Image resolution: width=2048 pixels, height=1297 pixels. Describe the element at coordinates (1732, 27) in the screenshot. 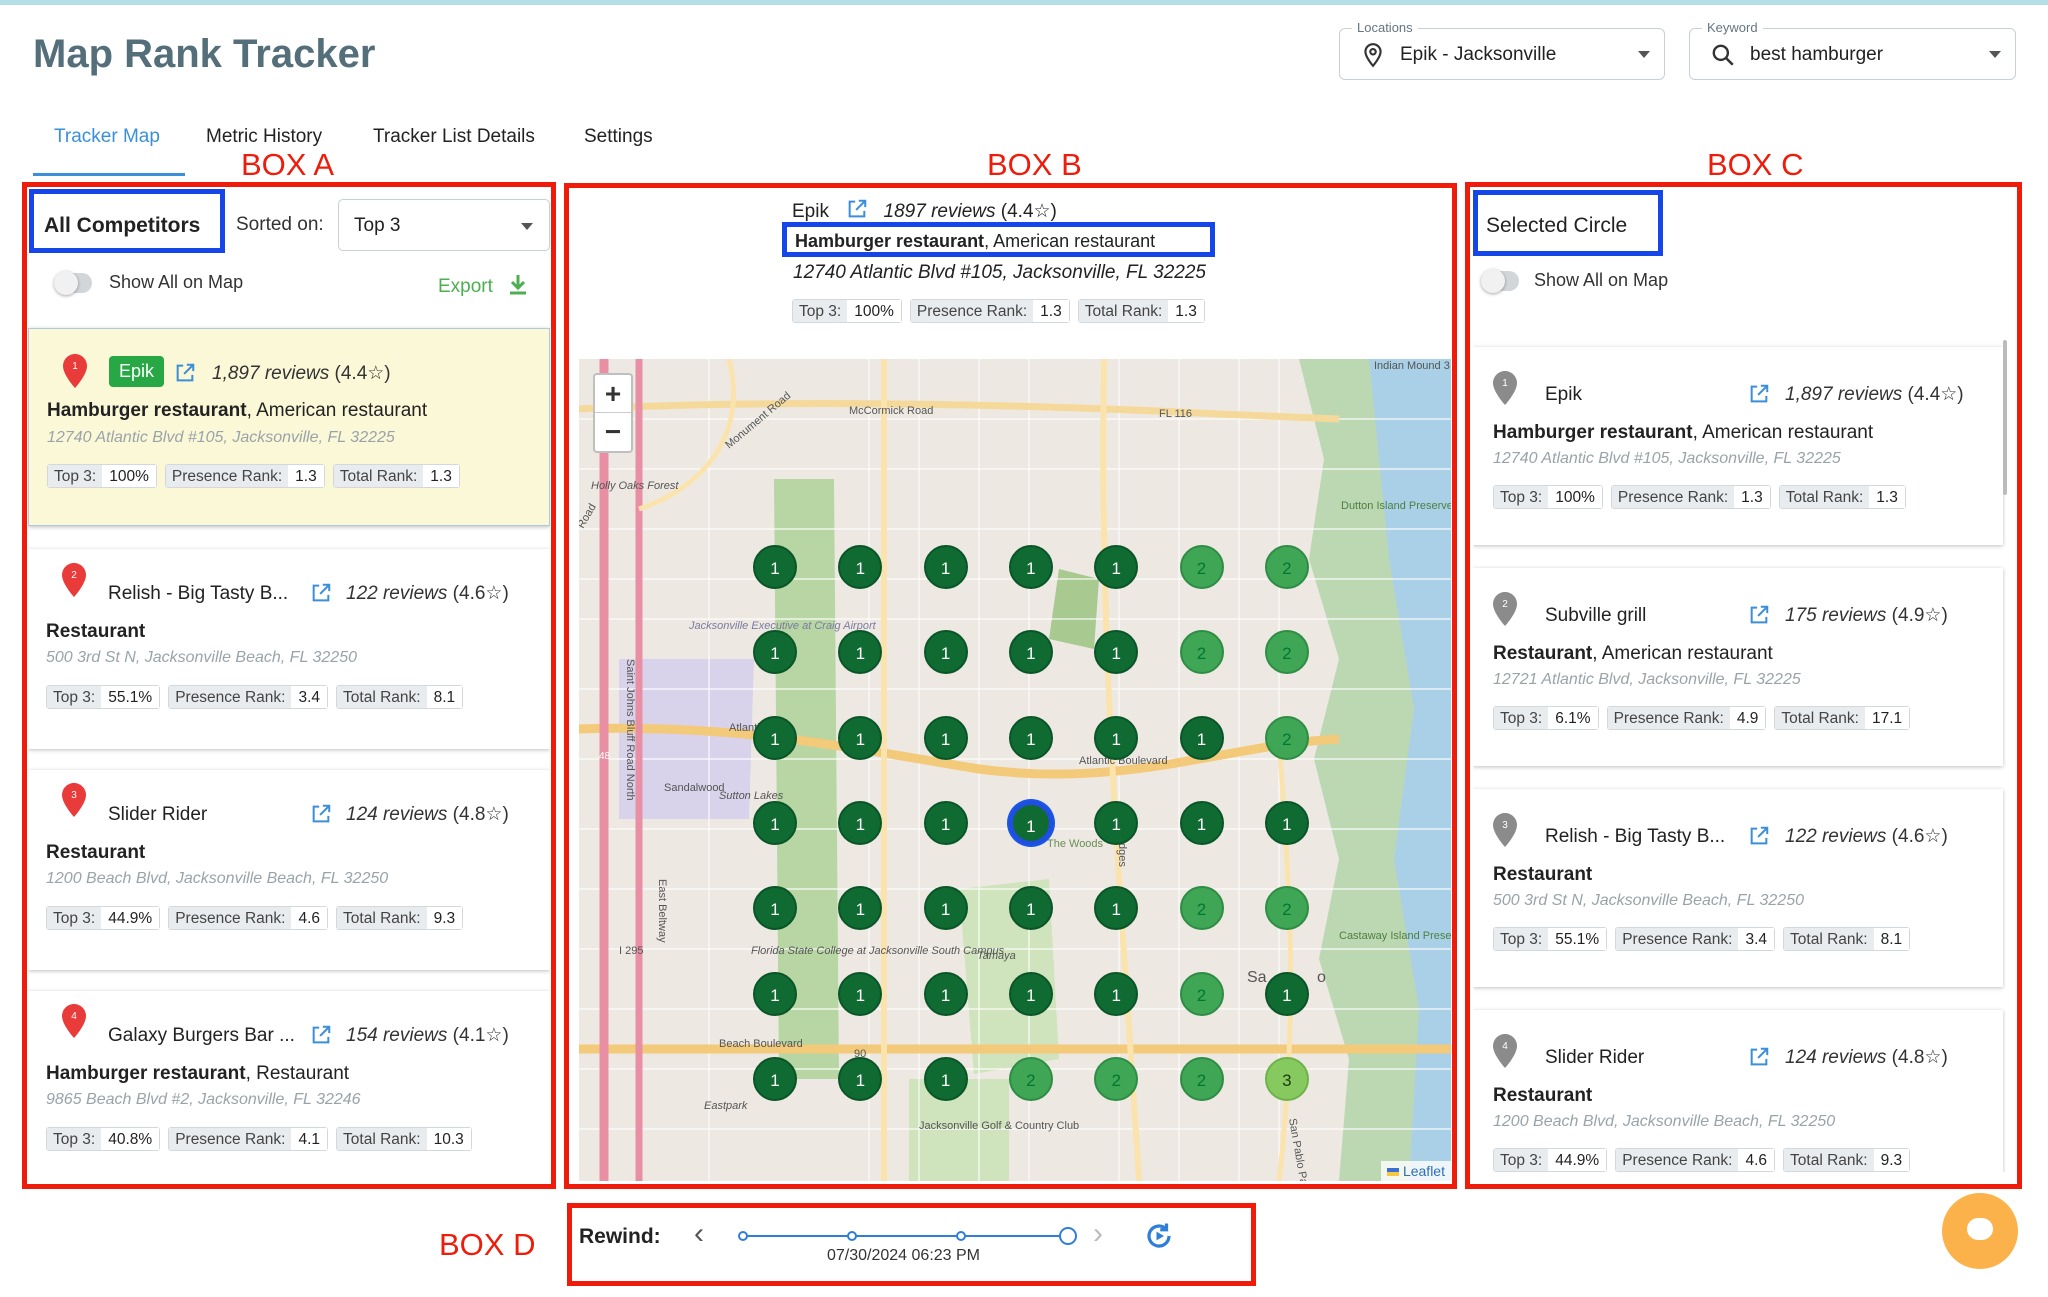

I see `keyword-select-legend: Keyword` at that location.